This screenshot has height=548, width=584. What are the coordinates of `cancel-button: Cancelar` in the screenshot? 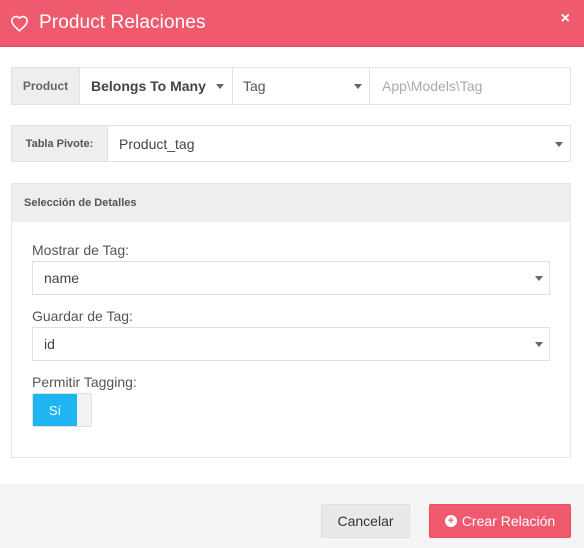 It's located at (365, 521).